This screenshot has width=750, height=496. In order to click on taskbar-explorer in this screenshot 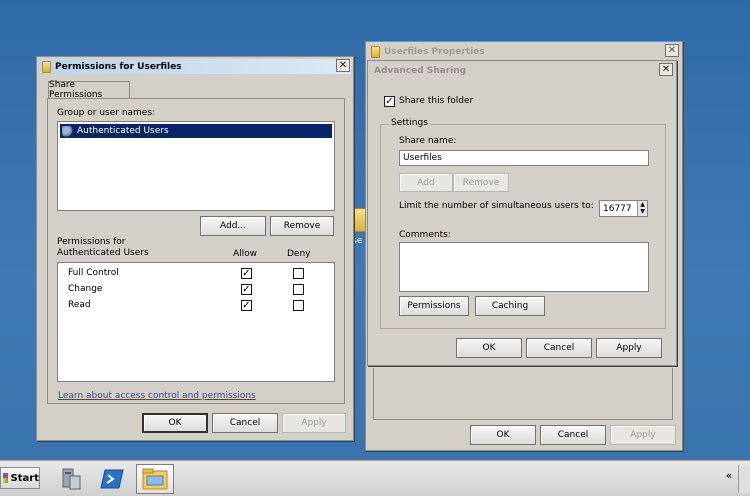, I will do `click(155, 479)`.